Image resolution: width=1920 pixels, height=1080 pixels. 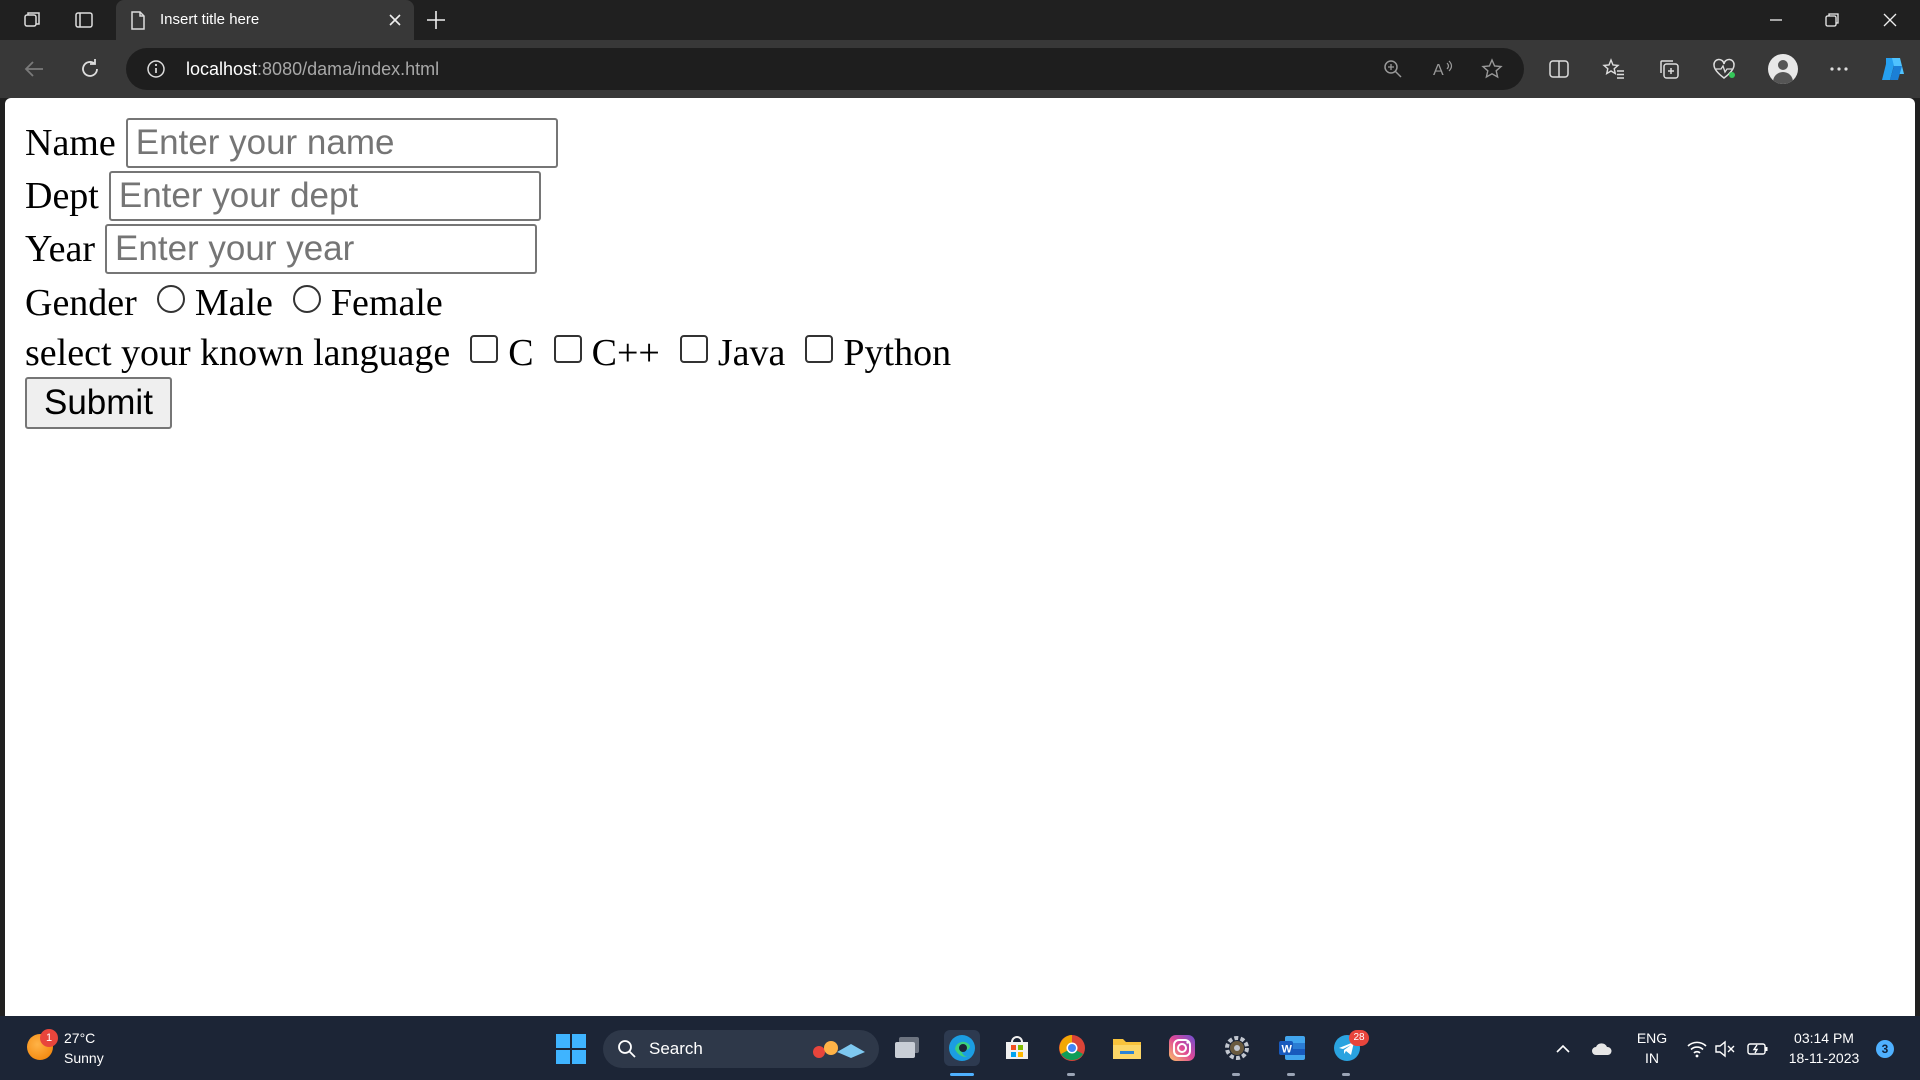 What do you see at coordinates (693, 349) in the screenshot?
I see `language-java-checkbox` at bounding box center [693, 349].